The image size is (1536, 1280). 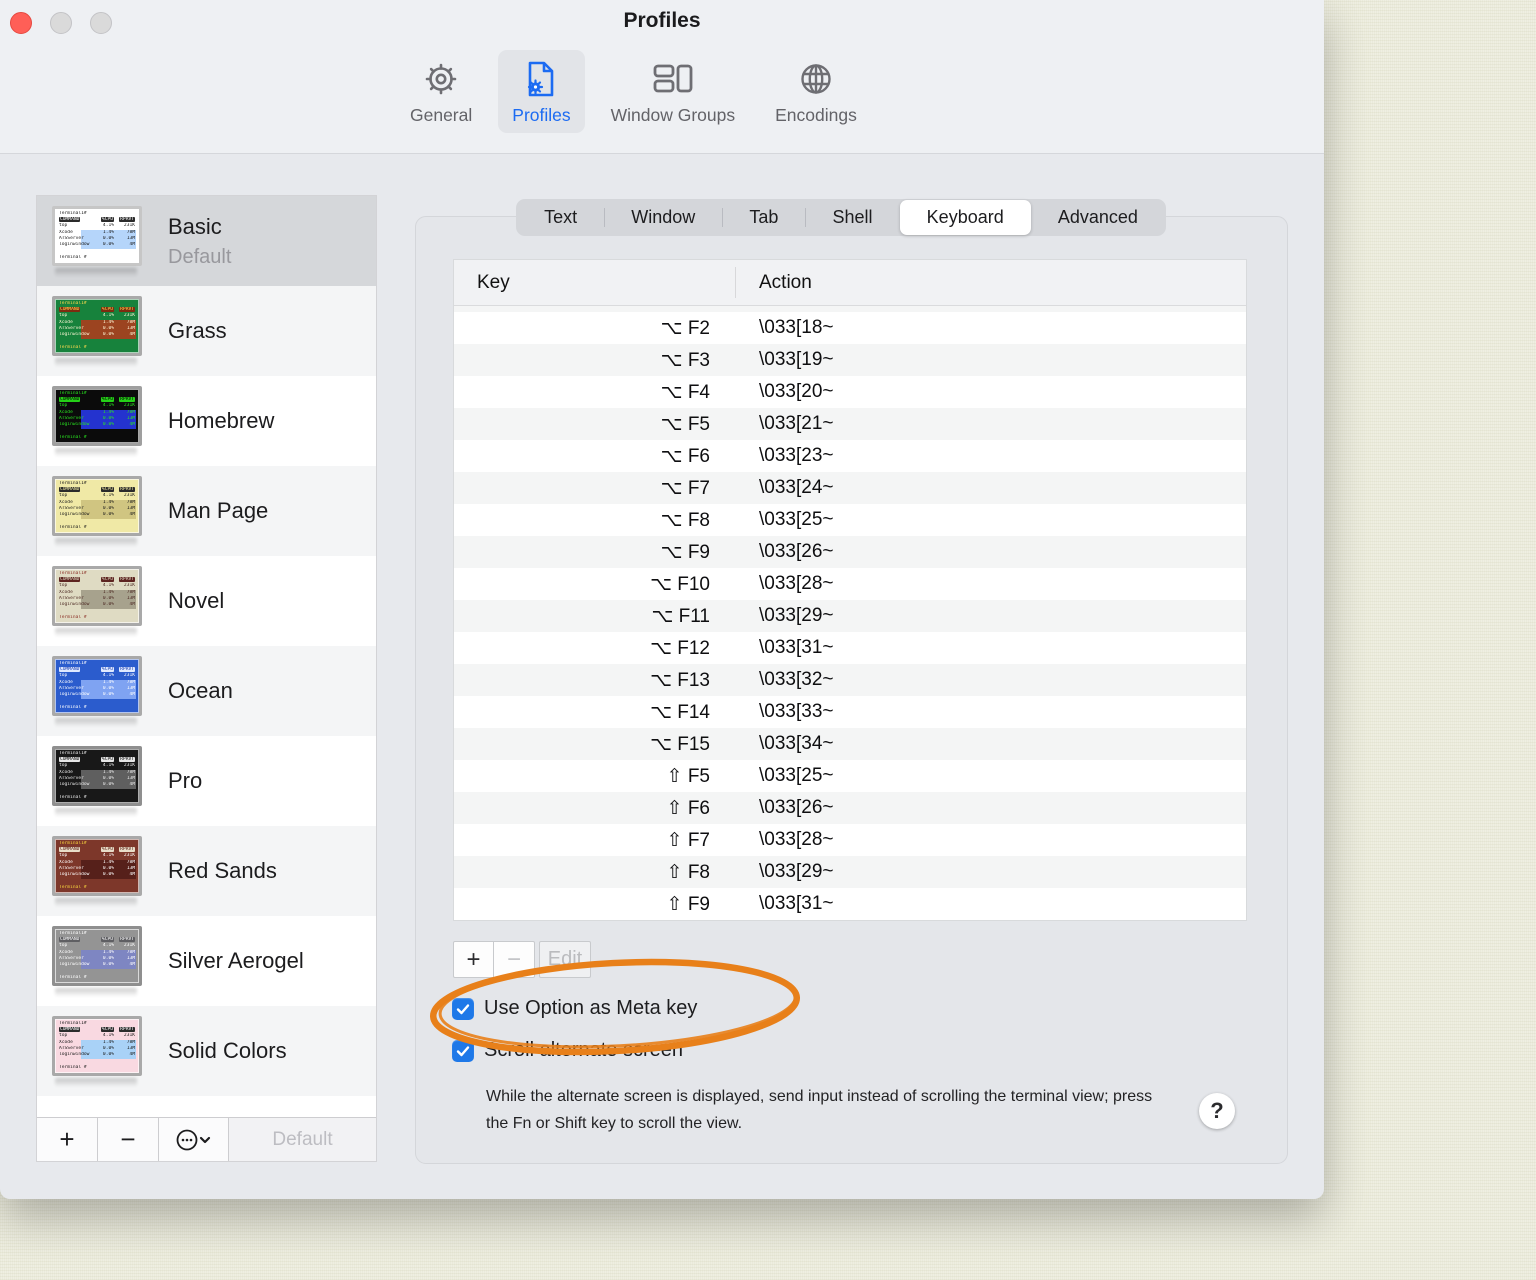 I want to click on binding-key: ⌥ F4, so click(x=685, y=392).